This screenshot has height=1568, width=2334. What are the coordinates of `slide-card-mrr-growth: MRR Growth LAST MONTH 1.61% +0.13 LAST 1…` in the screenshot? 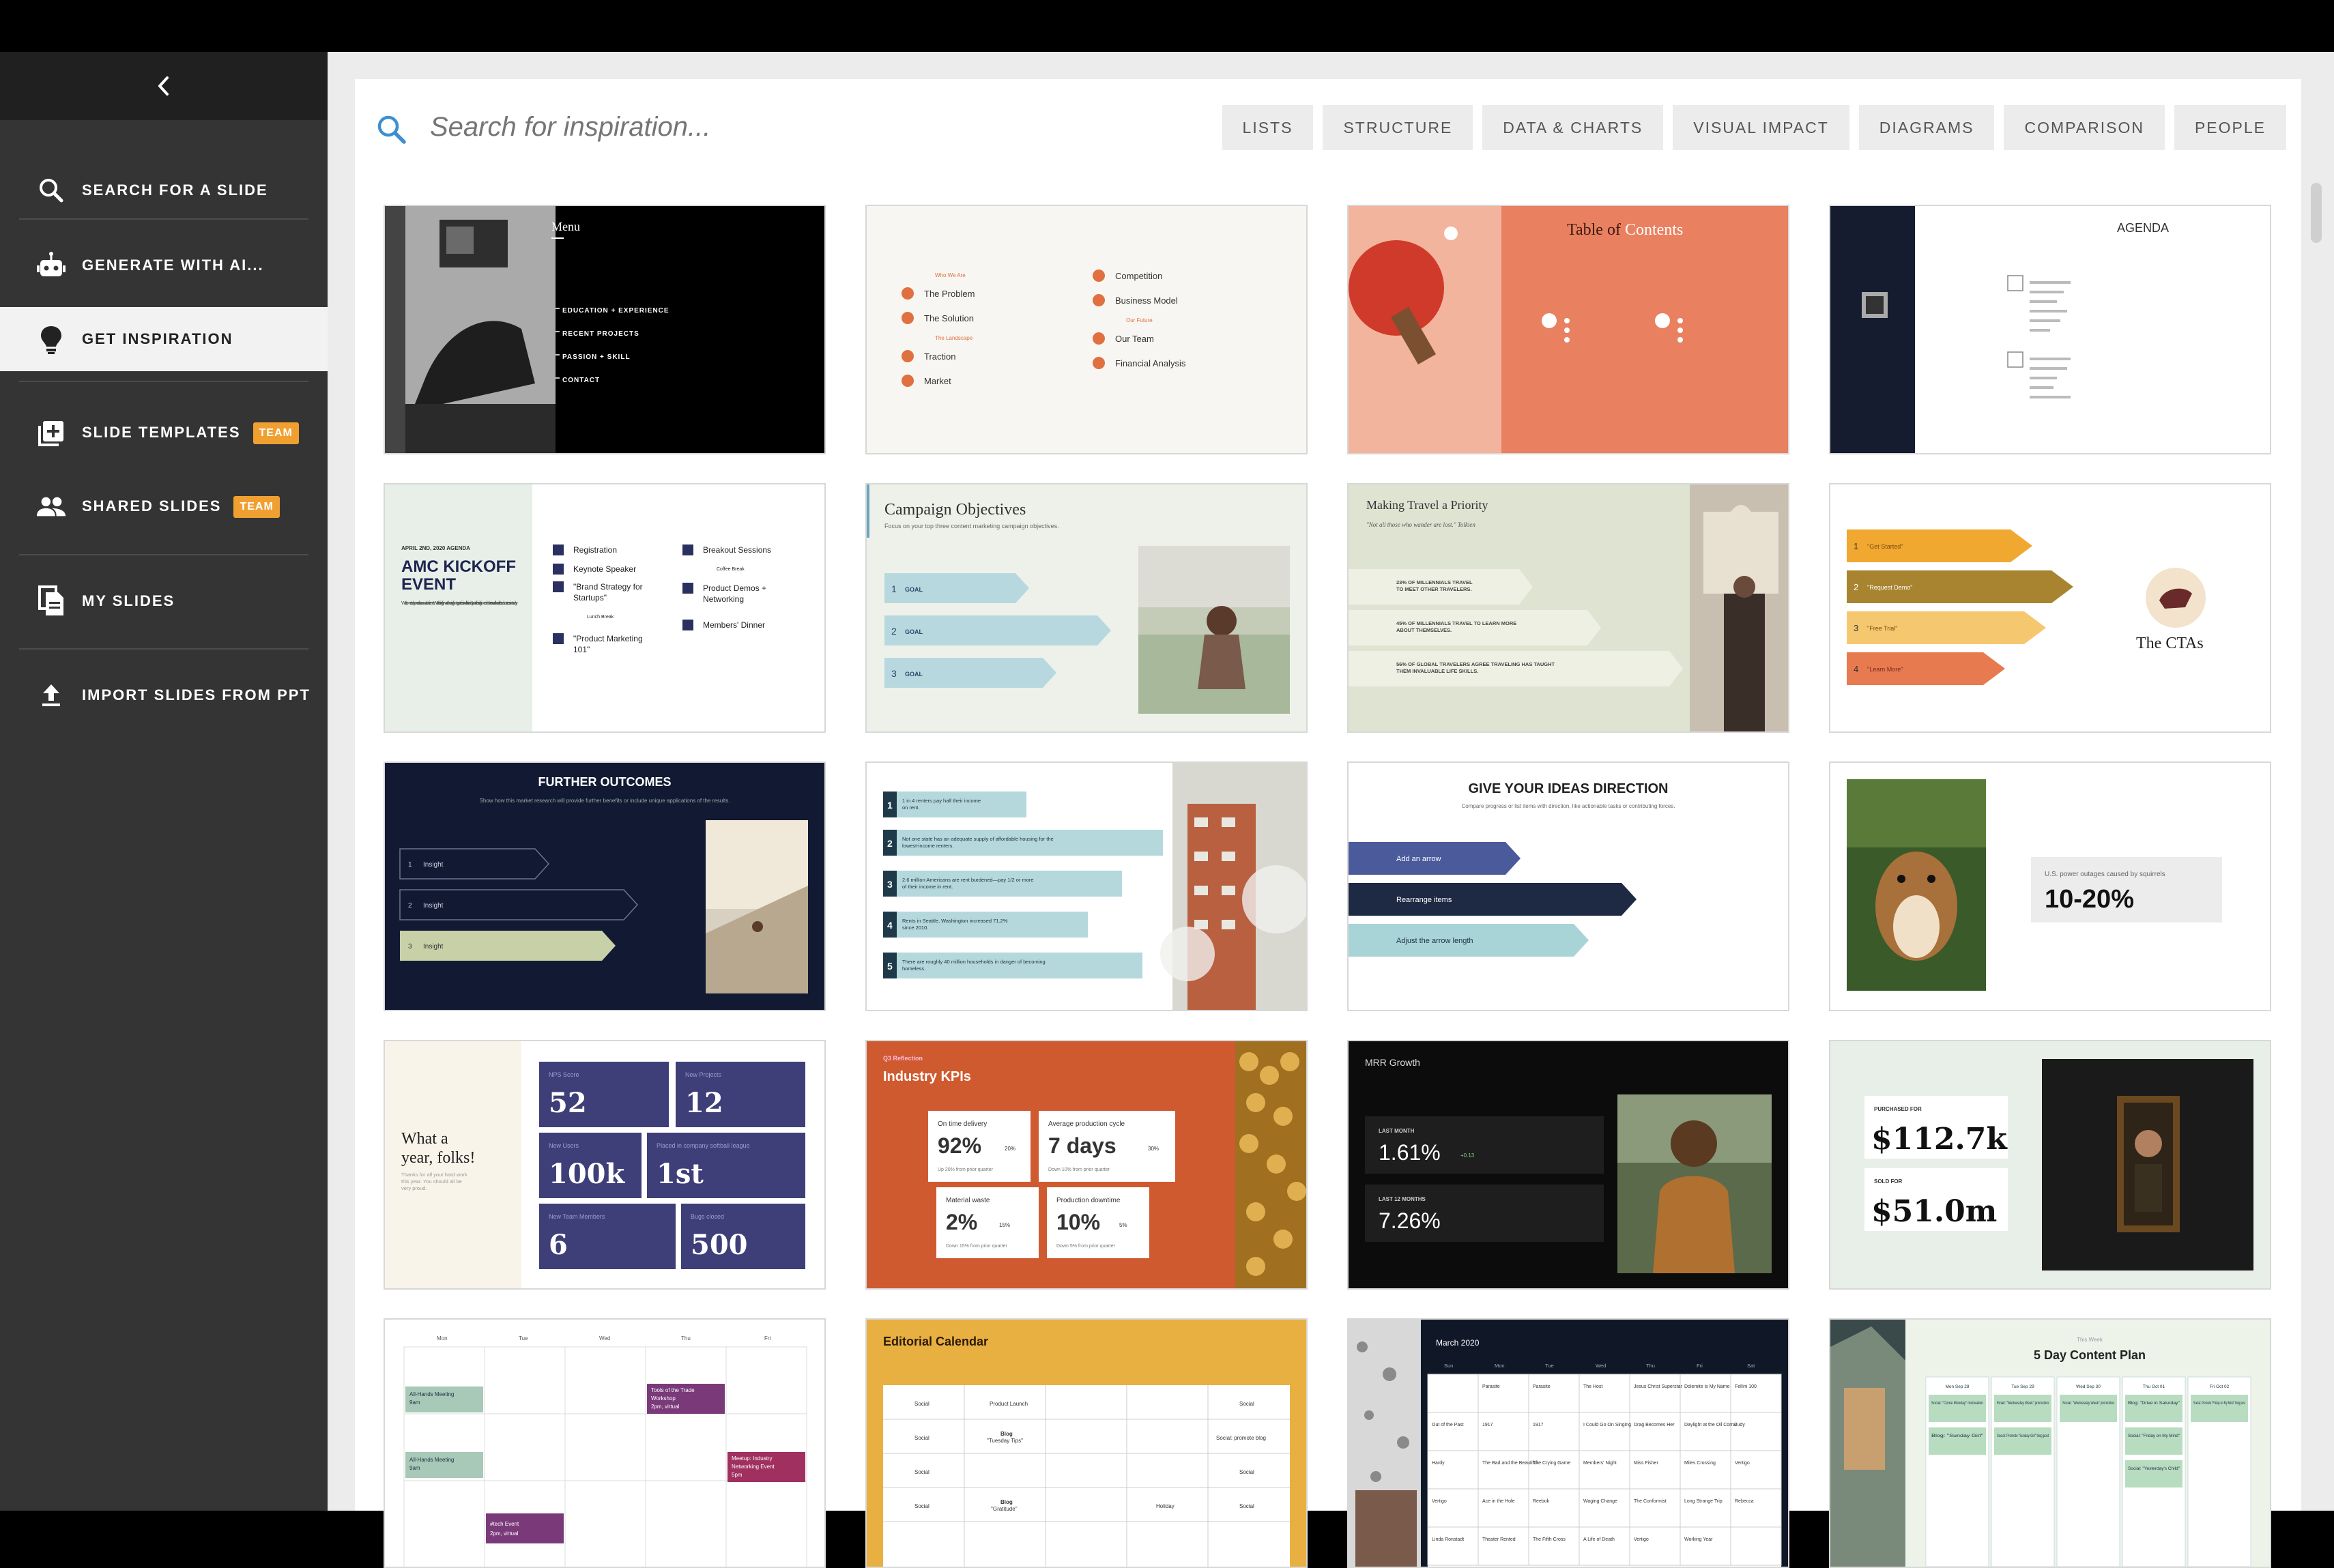 It's located at (1568, 1165).